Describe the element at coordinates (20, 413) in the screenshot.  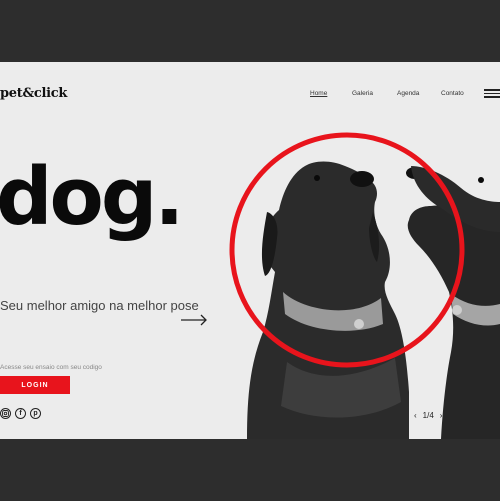
I see `facebook-icon: f` at that location.